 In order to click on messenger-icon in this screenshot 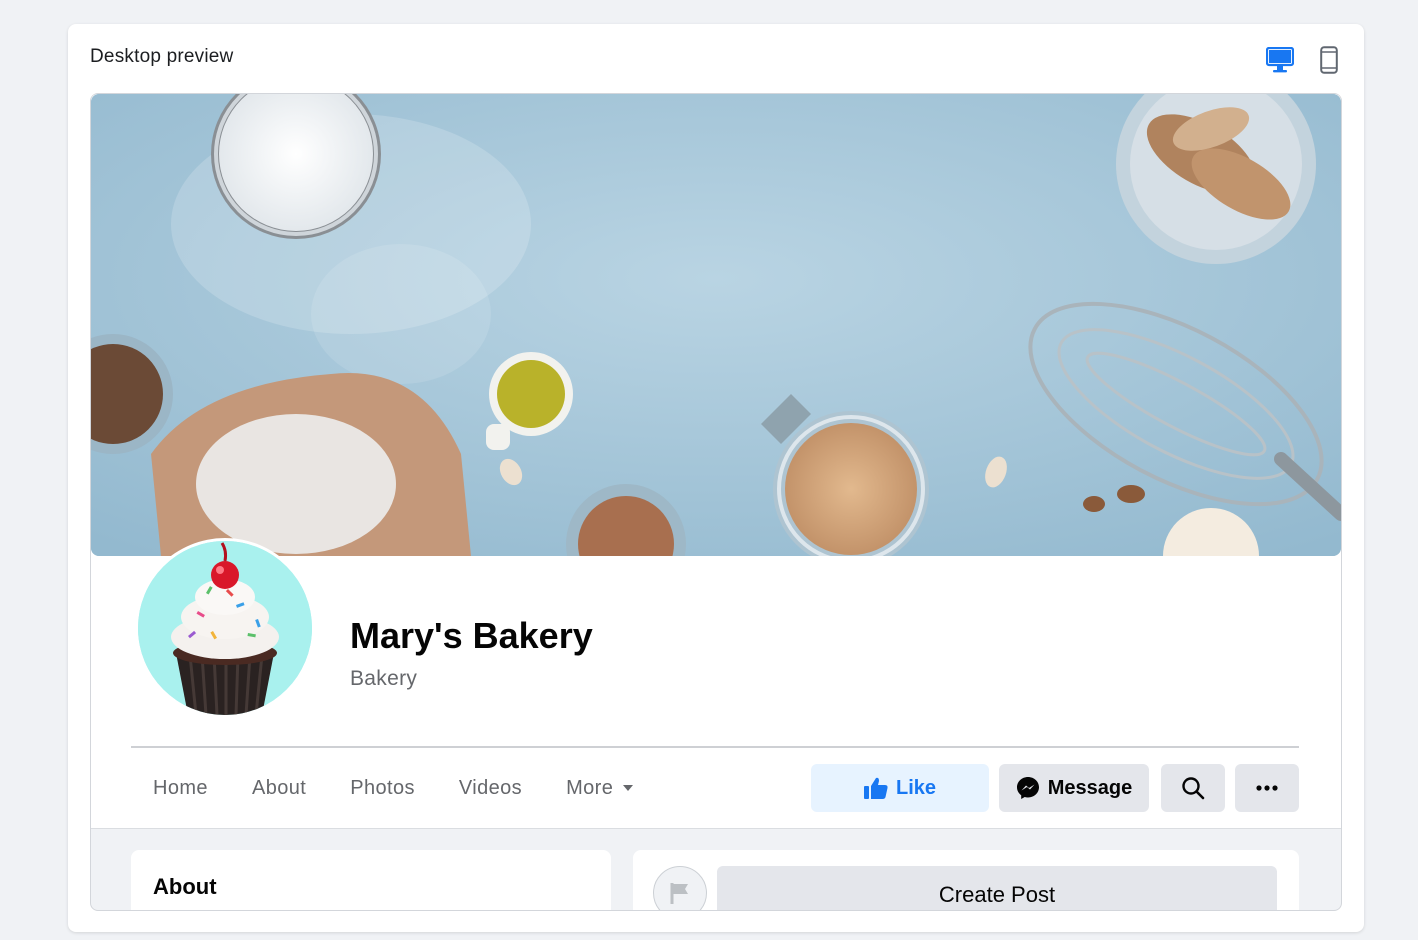, I will do `click(1028, 788)`.